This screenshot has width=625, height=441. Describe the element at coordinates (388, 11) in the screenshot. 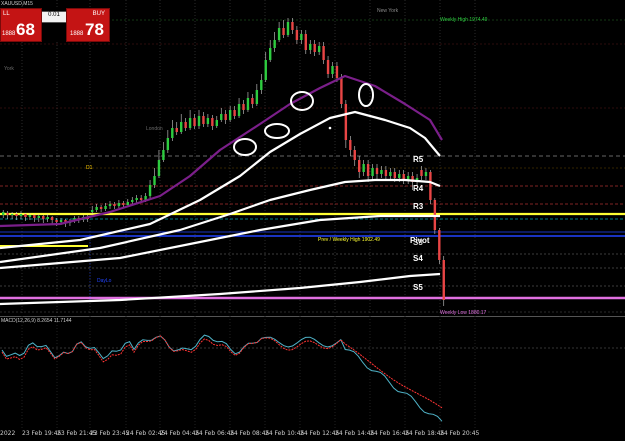

I see `session-new-york: New York` at that location.